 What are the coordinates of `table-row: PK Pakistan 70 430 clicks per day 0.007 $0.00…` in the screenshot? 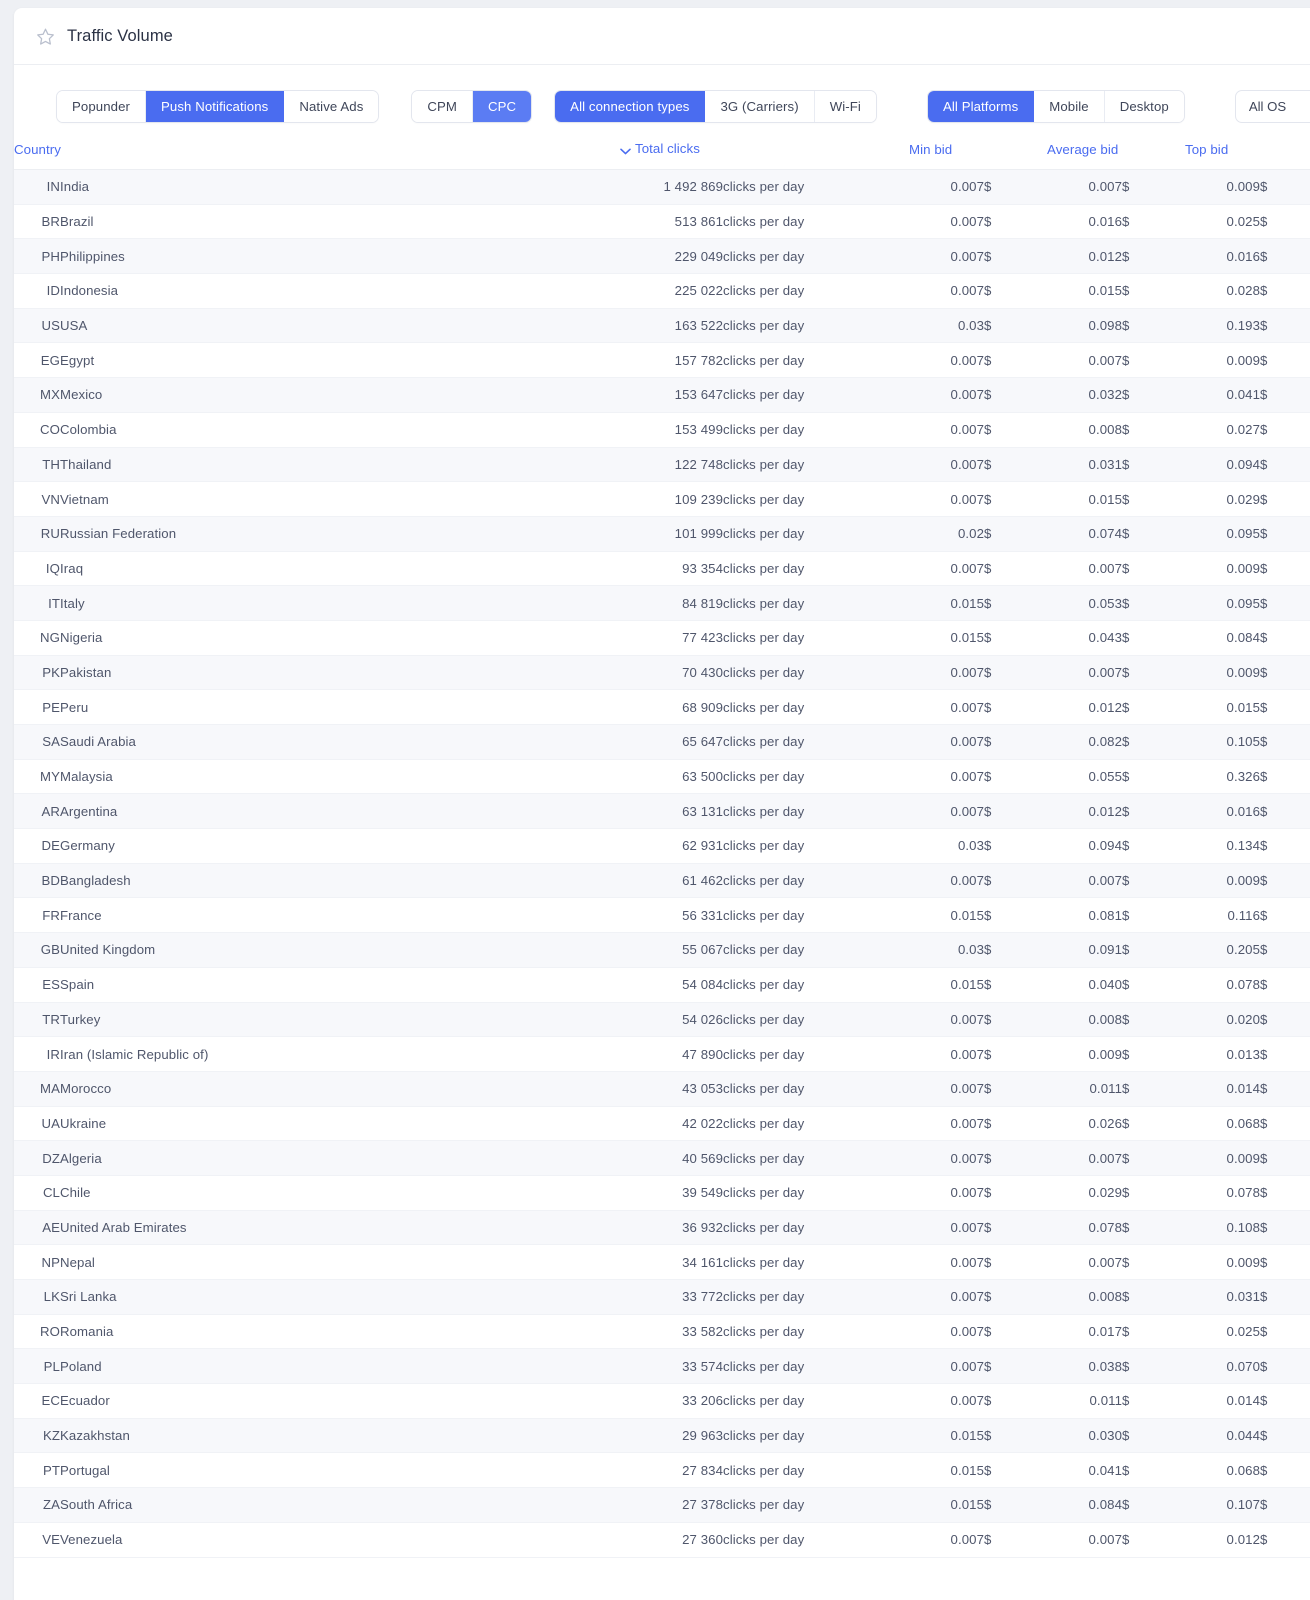 It's located at (662, 673).